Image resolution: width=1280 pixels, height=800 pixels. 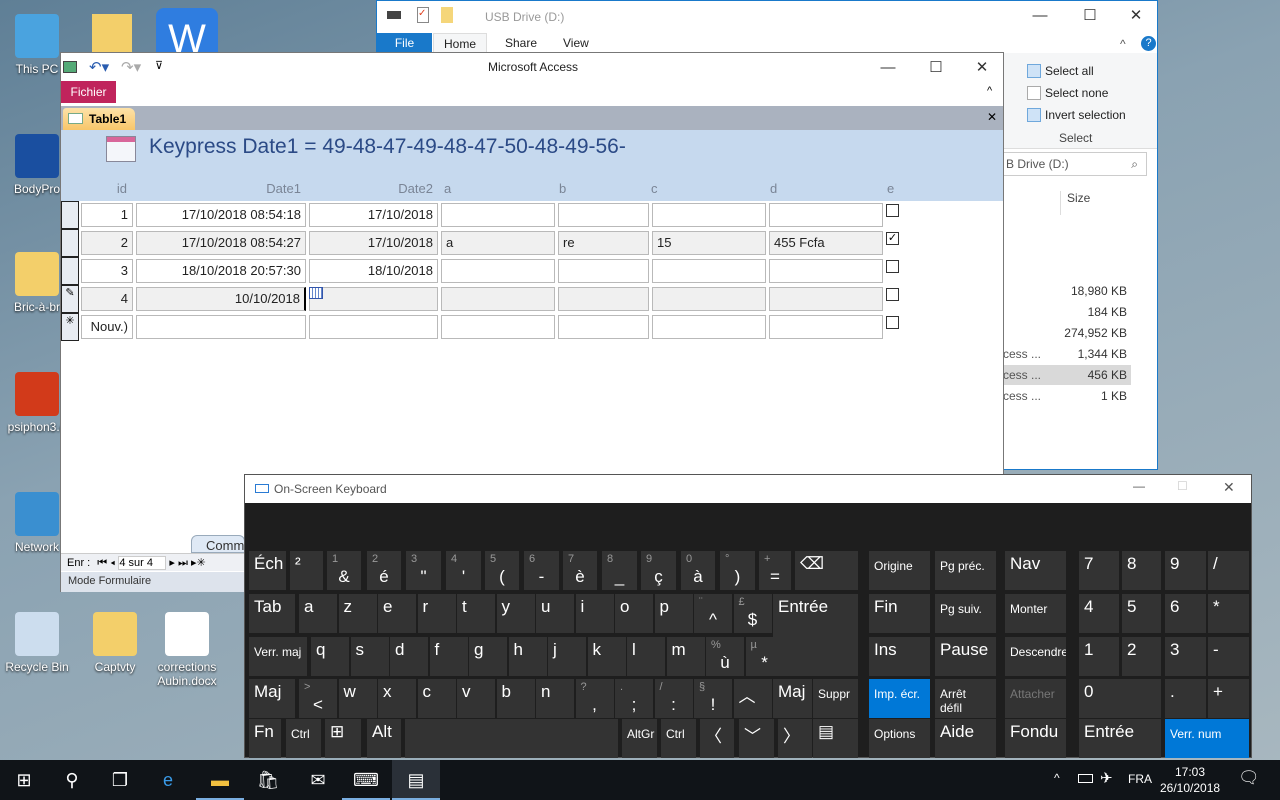 I want to click on file-row: 184 KB, so click(x=1064, y=312).